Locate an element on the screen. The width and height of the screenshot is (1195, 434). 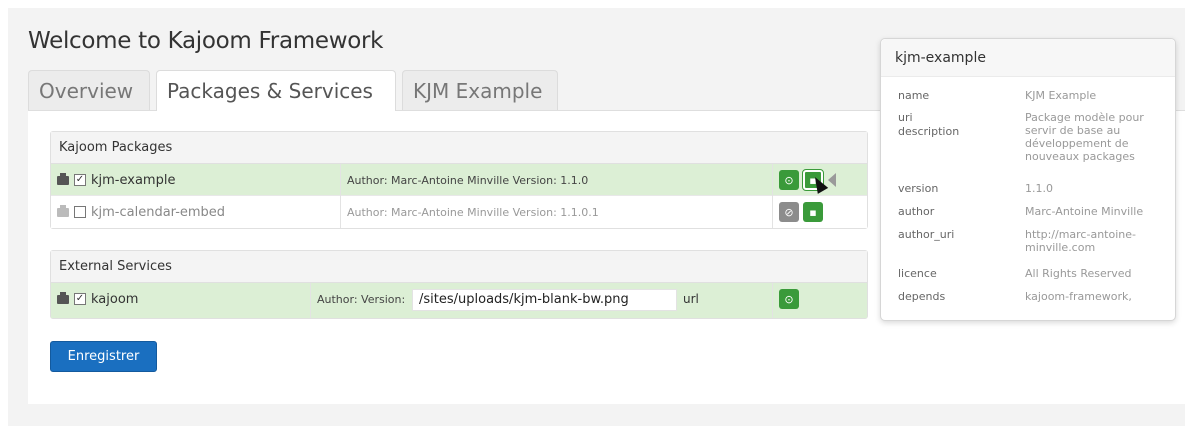
popover-key: depends is located at coordinates (922, 296).